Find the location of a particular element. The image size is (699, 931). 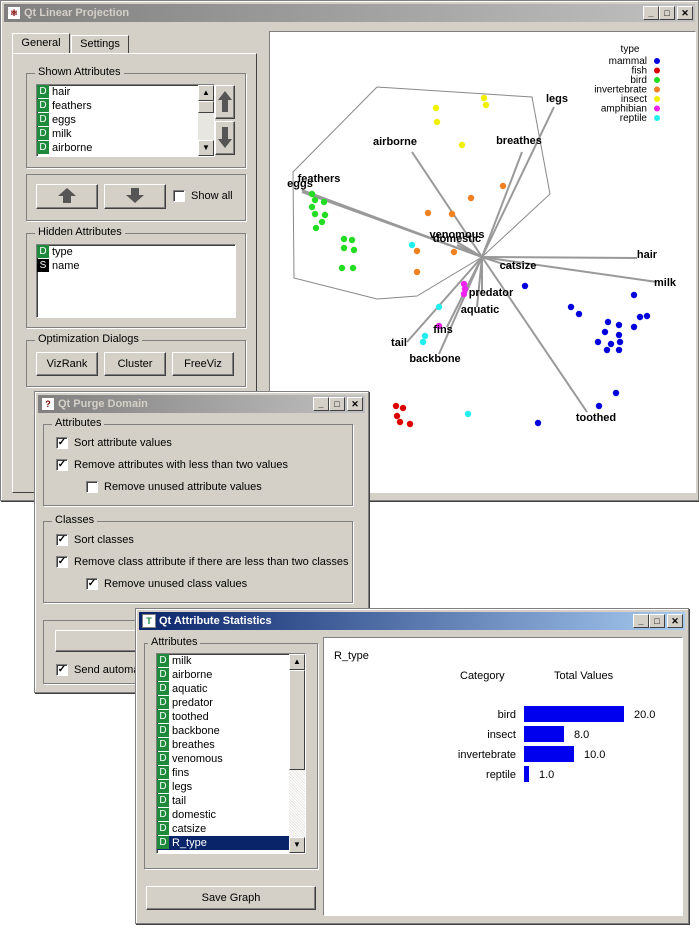

vertical-scrollbar: ▲ ▼ is located at coordinates (297, 753).